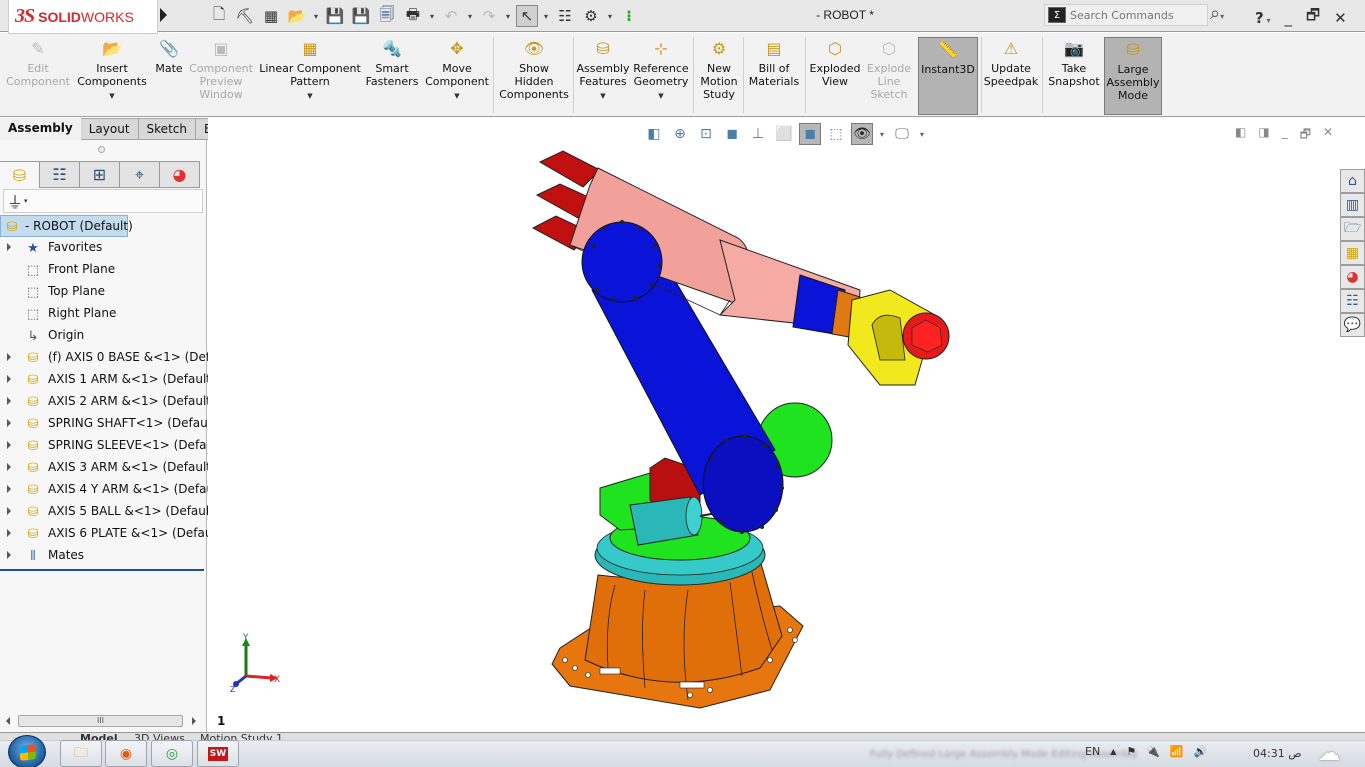 The width and height of the screenshot is (1365, 767). Describe the element at coordinates (167, 129) in the screenshot. I see `tab-sketch: Sketch` at that location.